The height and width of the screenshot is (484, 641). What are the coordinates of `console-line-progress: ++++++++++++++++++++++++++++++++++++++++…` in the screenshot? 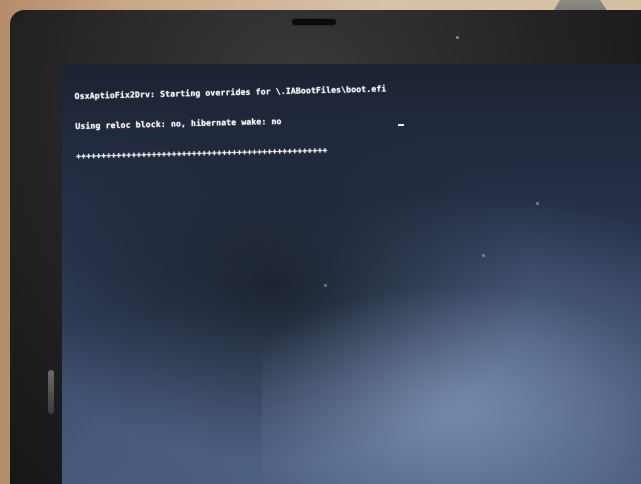 It's located at (201, 152).